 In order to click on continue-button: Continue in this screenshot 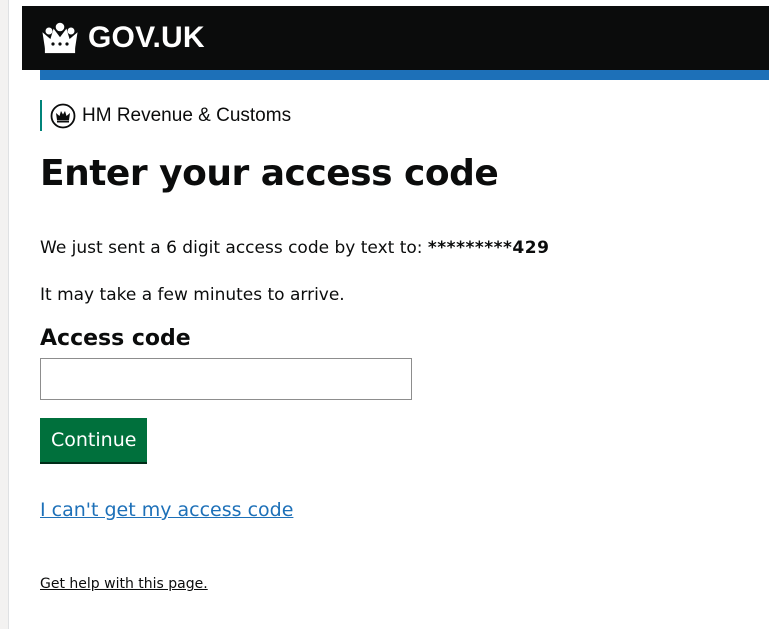, I will do `click(94, 440)`.